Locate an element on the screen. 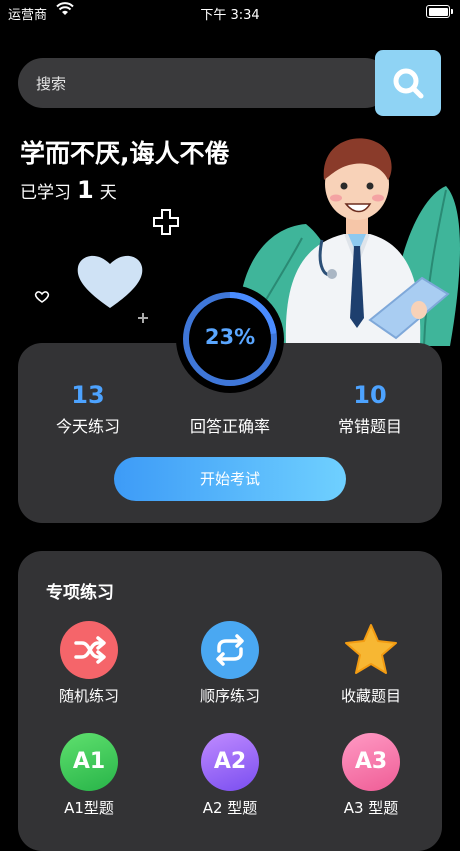 The height and width of the screenshot is (851, 460). favorites-button: 收藏题目 is located at coordinates (371, 663).